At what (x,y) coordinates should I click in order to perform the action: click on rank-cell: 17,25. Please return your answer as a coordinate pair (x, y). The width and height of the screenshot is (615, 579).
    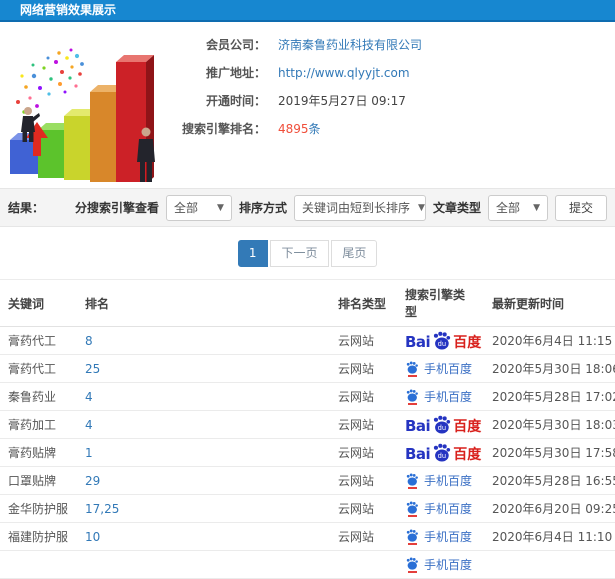
    Looking at the image, I should click on (203, 508).